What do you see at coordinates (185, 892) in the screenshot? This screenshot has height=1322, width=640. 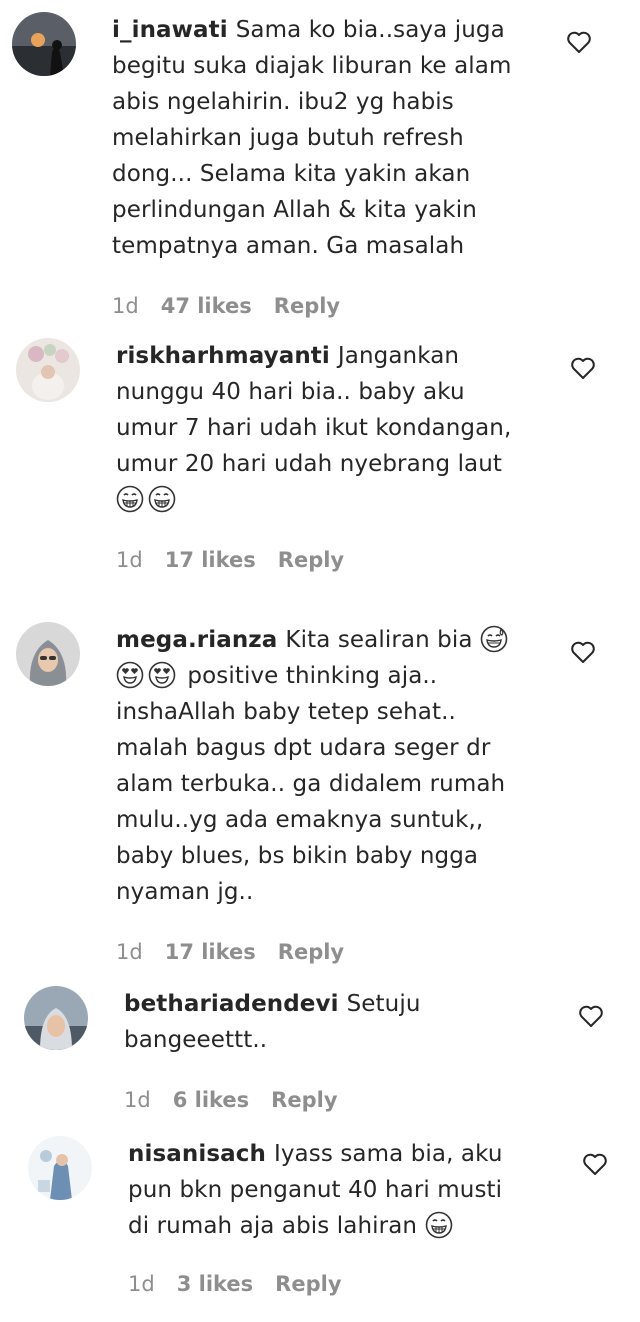 I see `comment-line: nyaman jg..` at bounding box center [185, 892].